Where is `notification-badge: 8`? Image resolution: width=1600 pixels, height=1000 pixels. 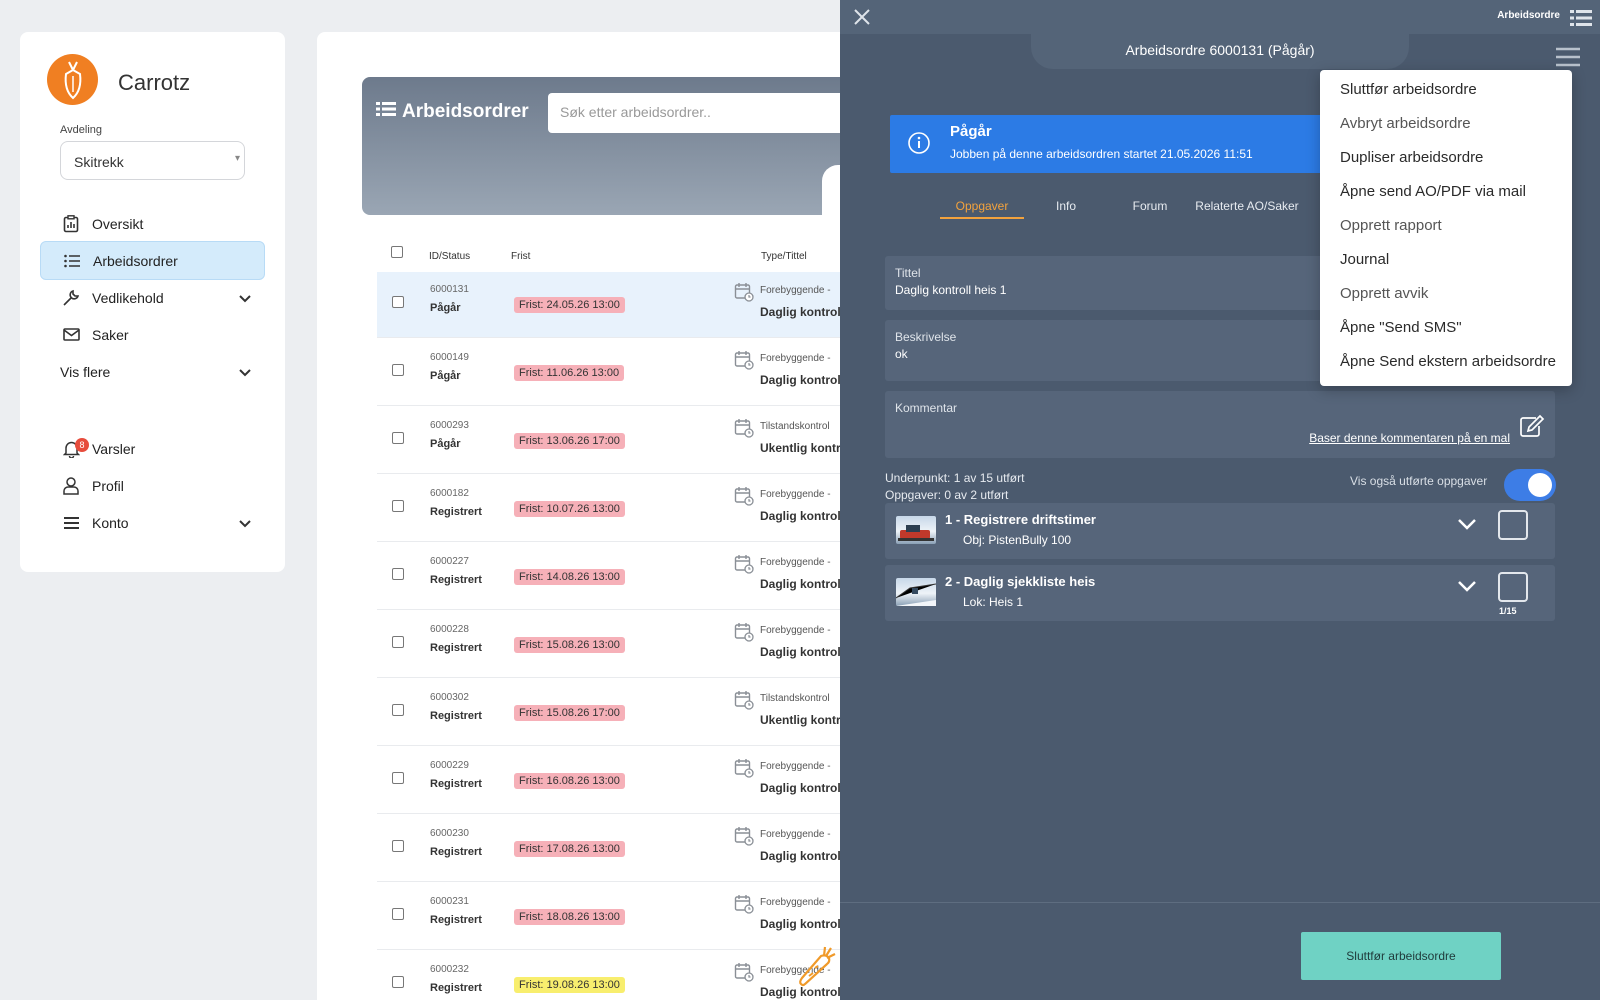 notification-badge: 8 is located at coordinates (82, 444).